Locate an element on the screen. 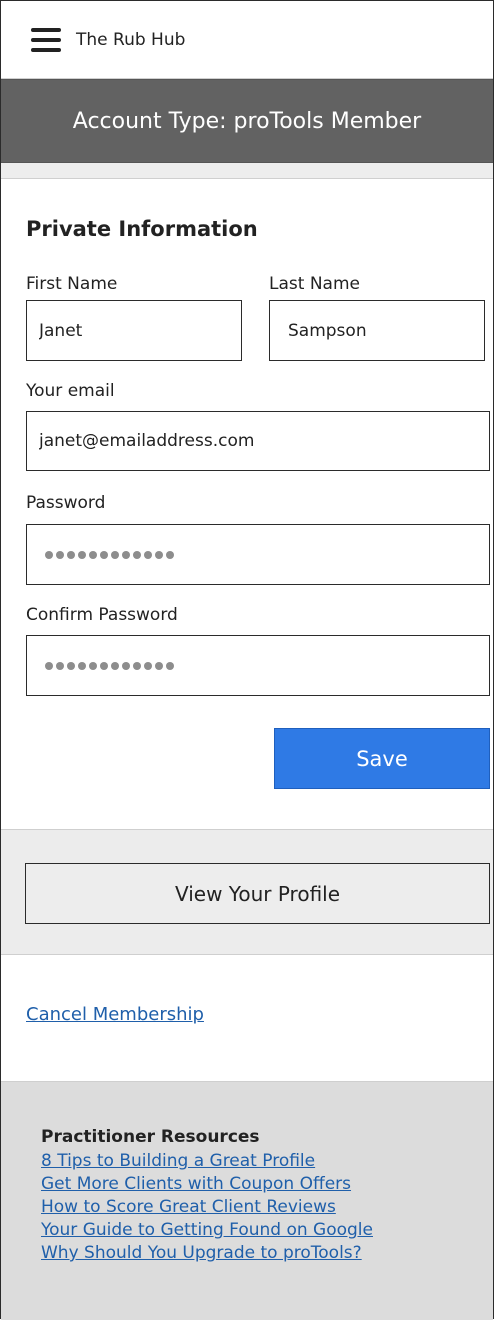 Image resolution: width=496 pixels, height=1320 pixels. first-name-label: First Name is located at coordinates (72, 284).